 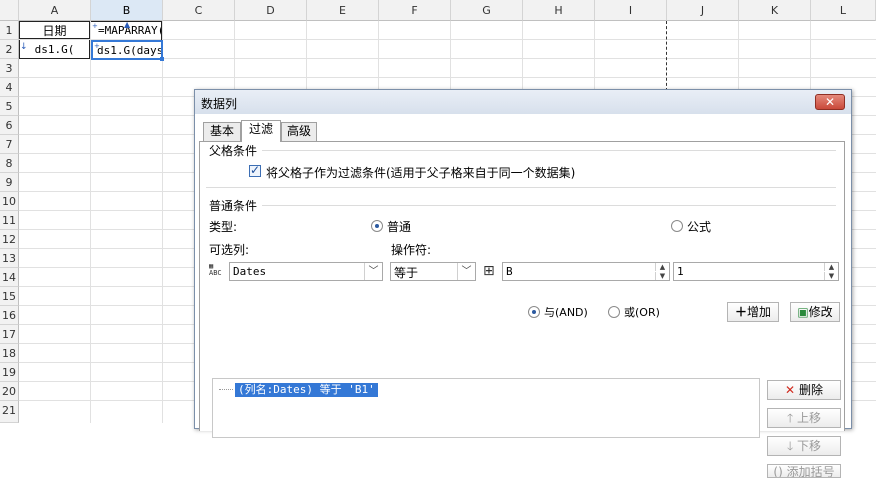 What do you see at coordinates (415, 10) in the screenshot?
I see `col-header-f: F` at bounding box center [415, 10].